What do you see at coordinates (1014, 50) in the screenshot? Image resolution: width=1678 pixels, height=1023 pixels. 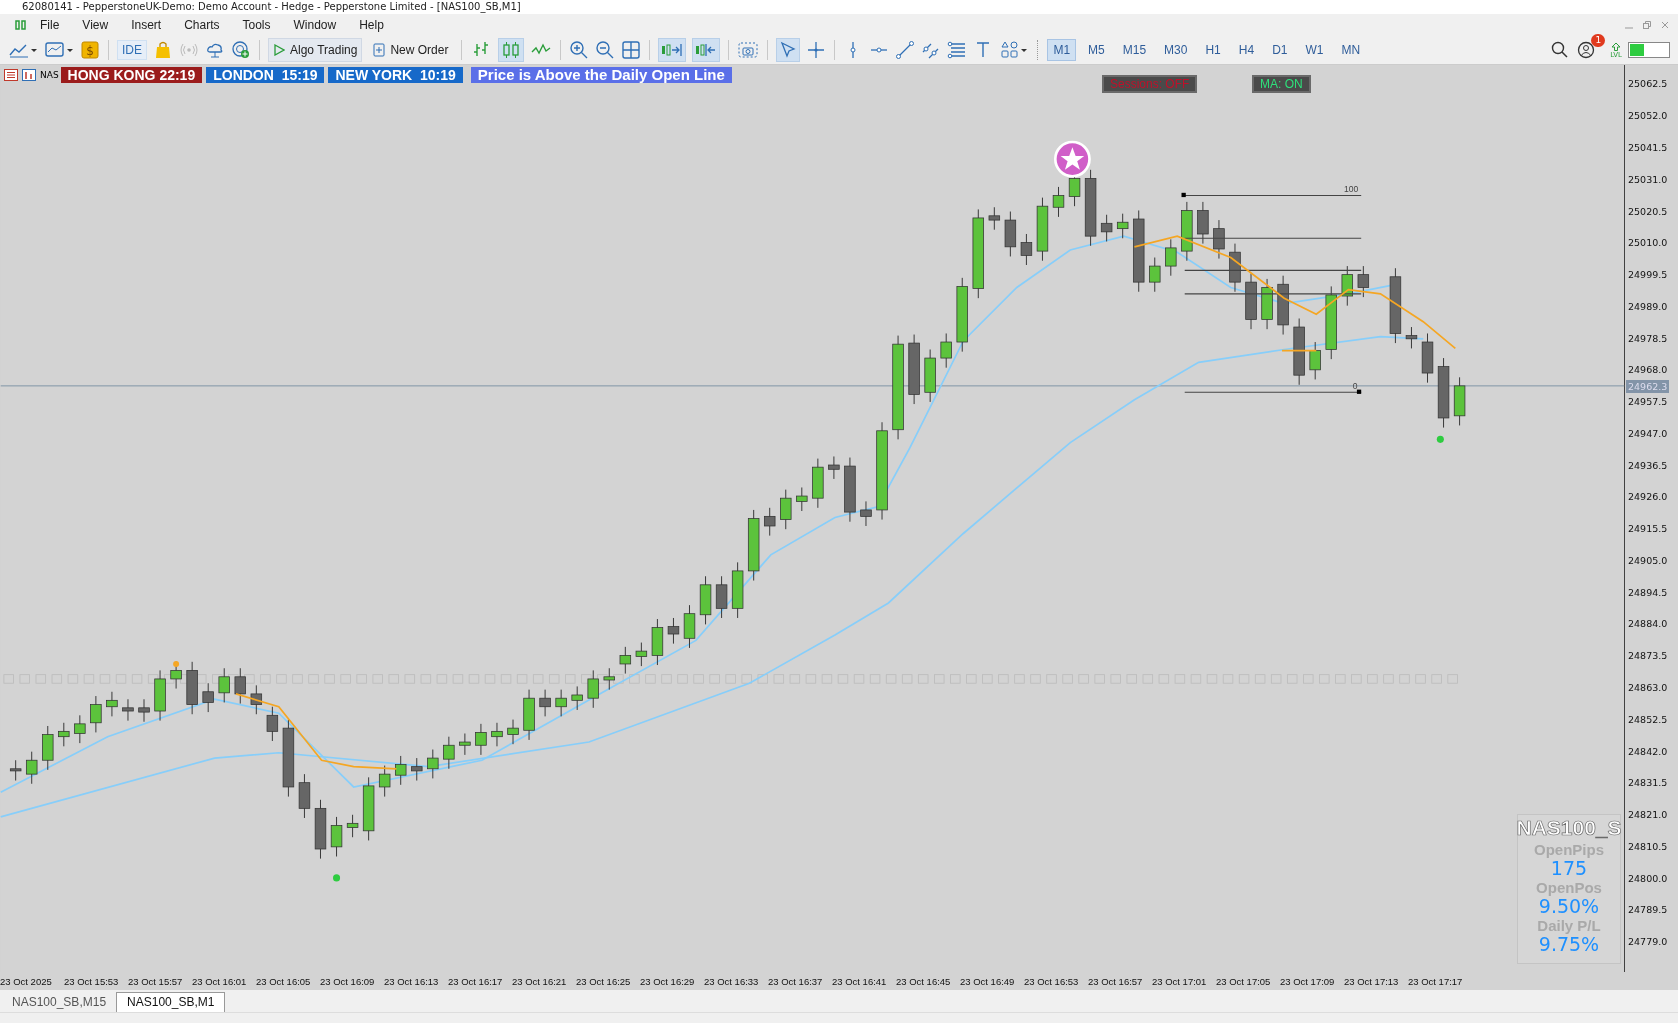 I see `shapes-dropdown-icon` at bounding box center [1014, 50].